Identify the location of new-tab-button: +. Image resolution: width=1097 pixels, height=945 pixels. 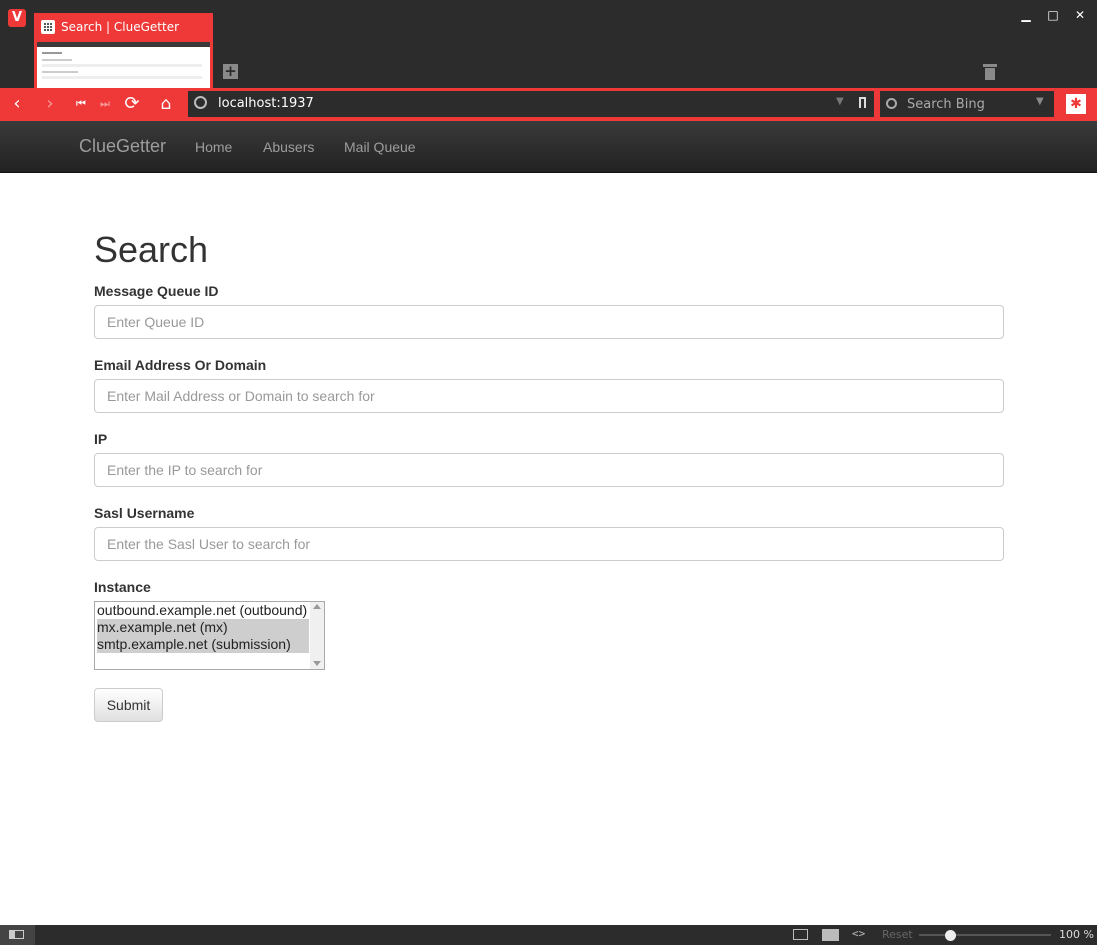
(230, 71).